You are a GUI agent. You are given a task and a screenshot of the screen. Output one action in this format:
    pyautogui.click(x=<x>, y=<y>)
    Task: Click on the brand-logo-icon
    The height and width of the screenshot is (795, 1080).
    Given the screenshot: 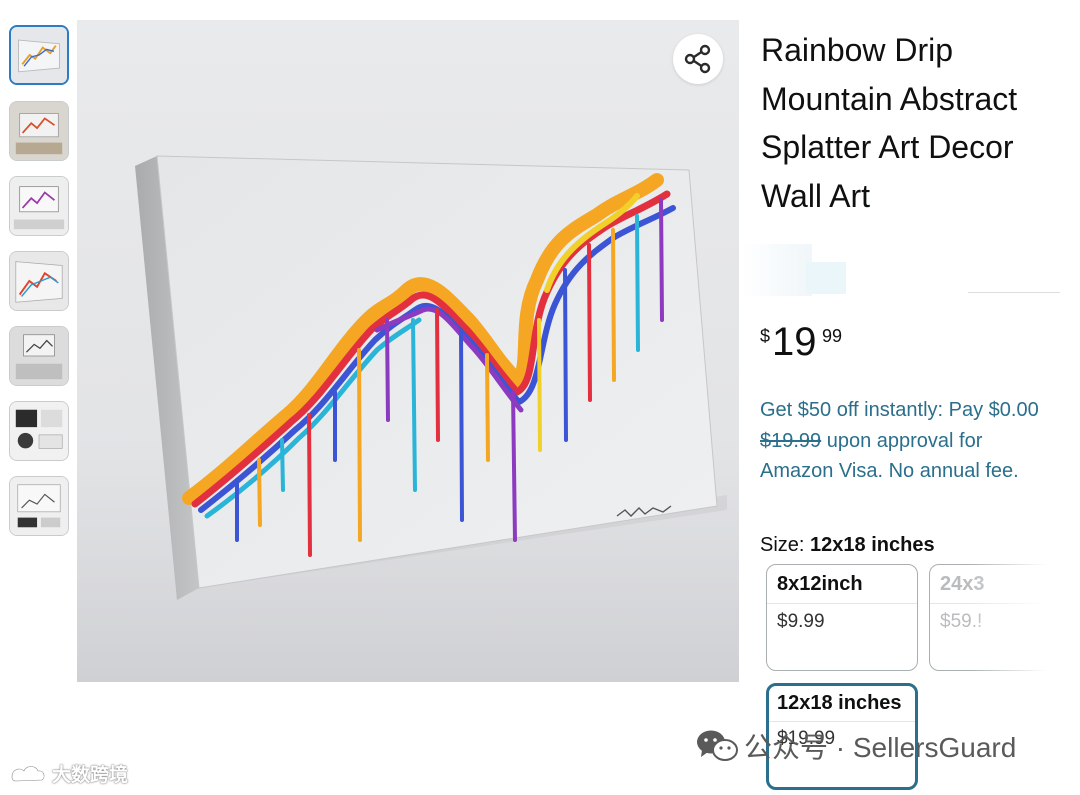 What is the action you would take?
    pyautogui.click(x=28, y=773)
    